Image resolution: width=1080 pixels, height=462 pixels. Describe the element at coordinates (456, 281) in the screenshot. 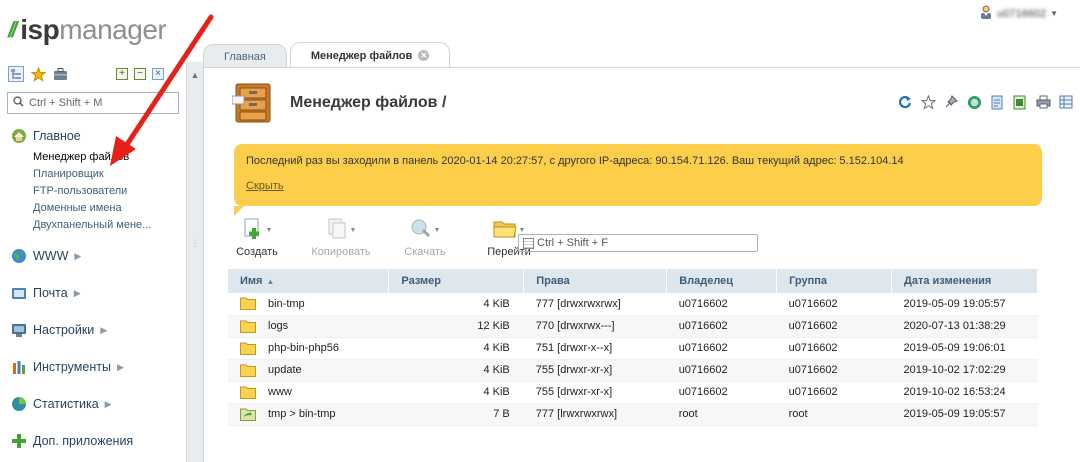

I see `column-header-size: Размер` at that location.